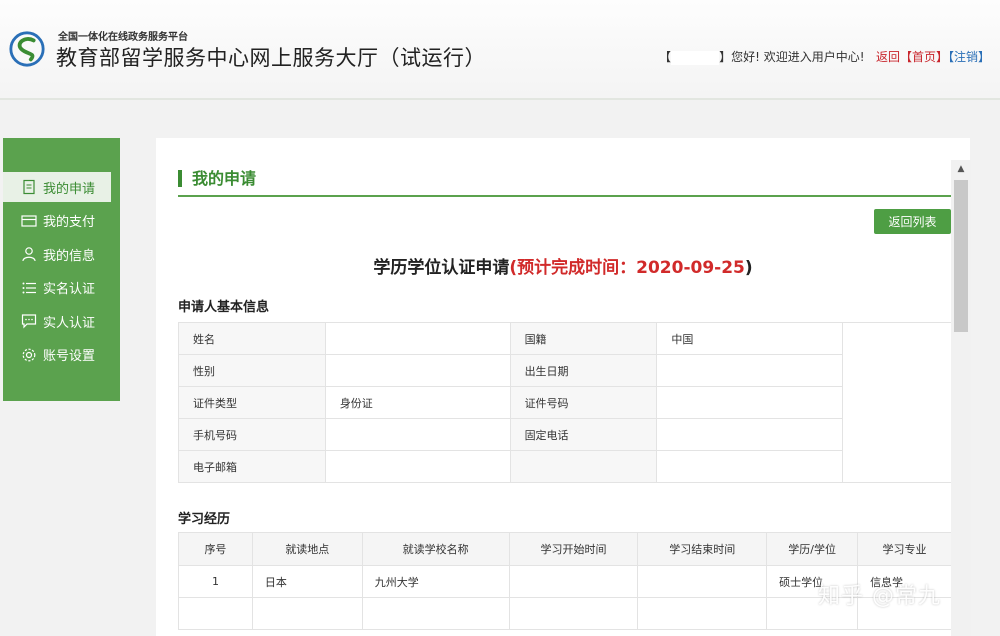 The image size is (1000, 636). Describe the element at coordinates (217, 178) in the screenshot. I see `section-title: 我的申请` at that location.